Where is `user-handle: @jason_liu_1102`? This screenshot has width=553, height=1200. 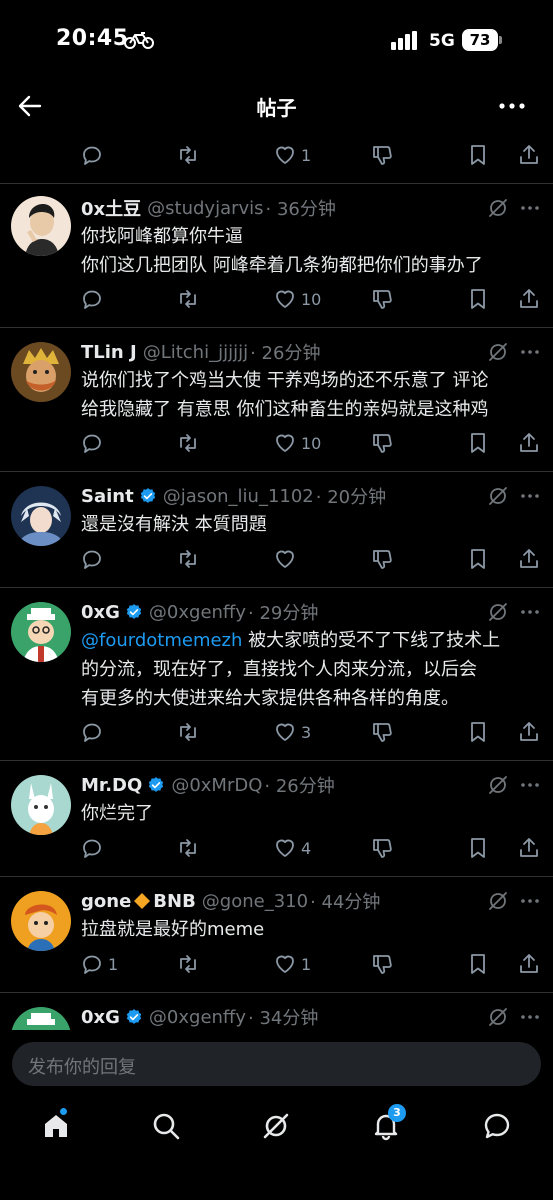
user-handle: @jason_liu_1102 is located at coordinates (238, 496).